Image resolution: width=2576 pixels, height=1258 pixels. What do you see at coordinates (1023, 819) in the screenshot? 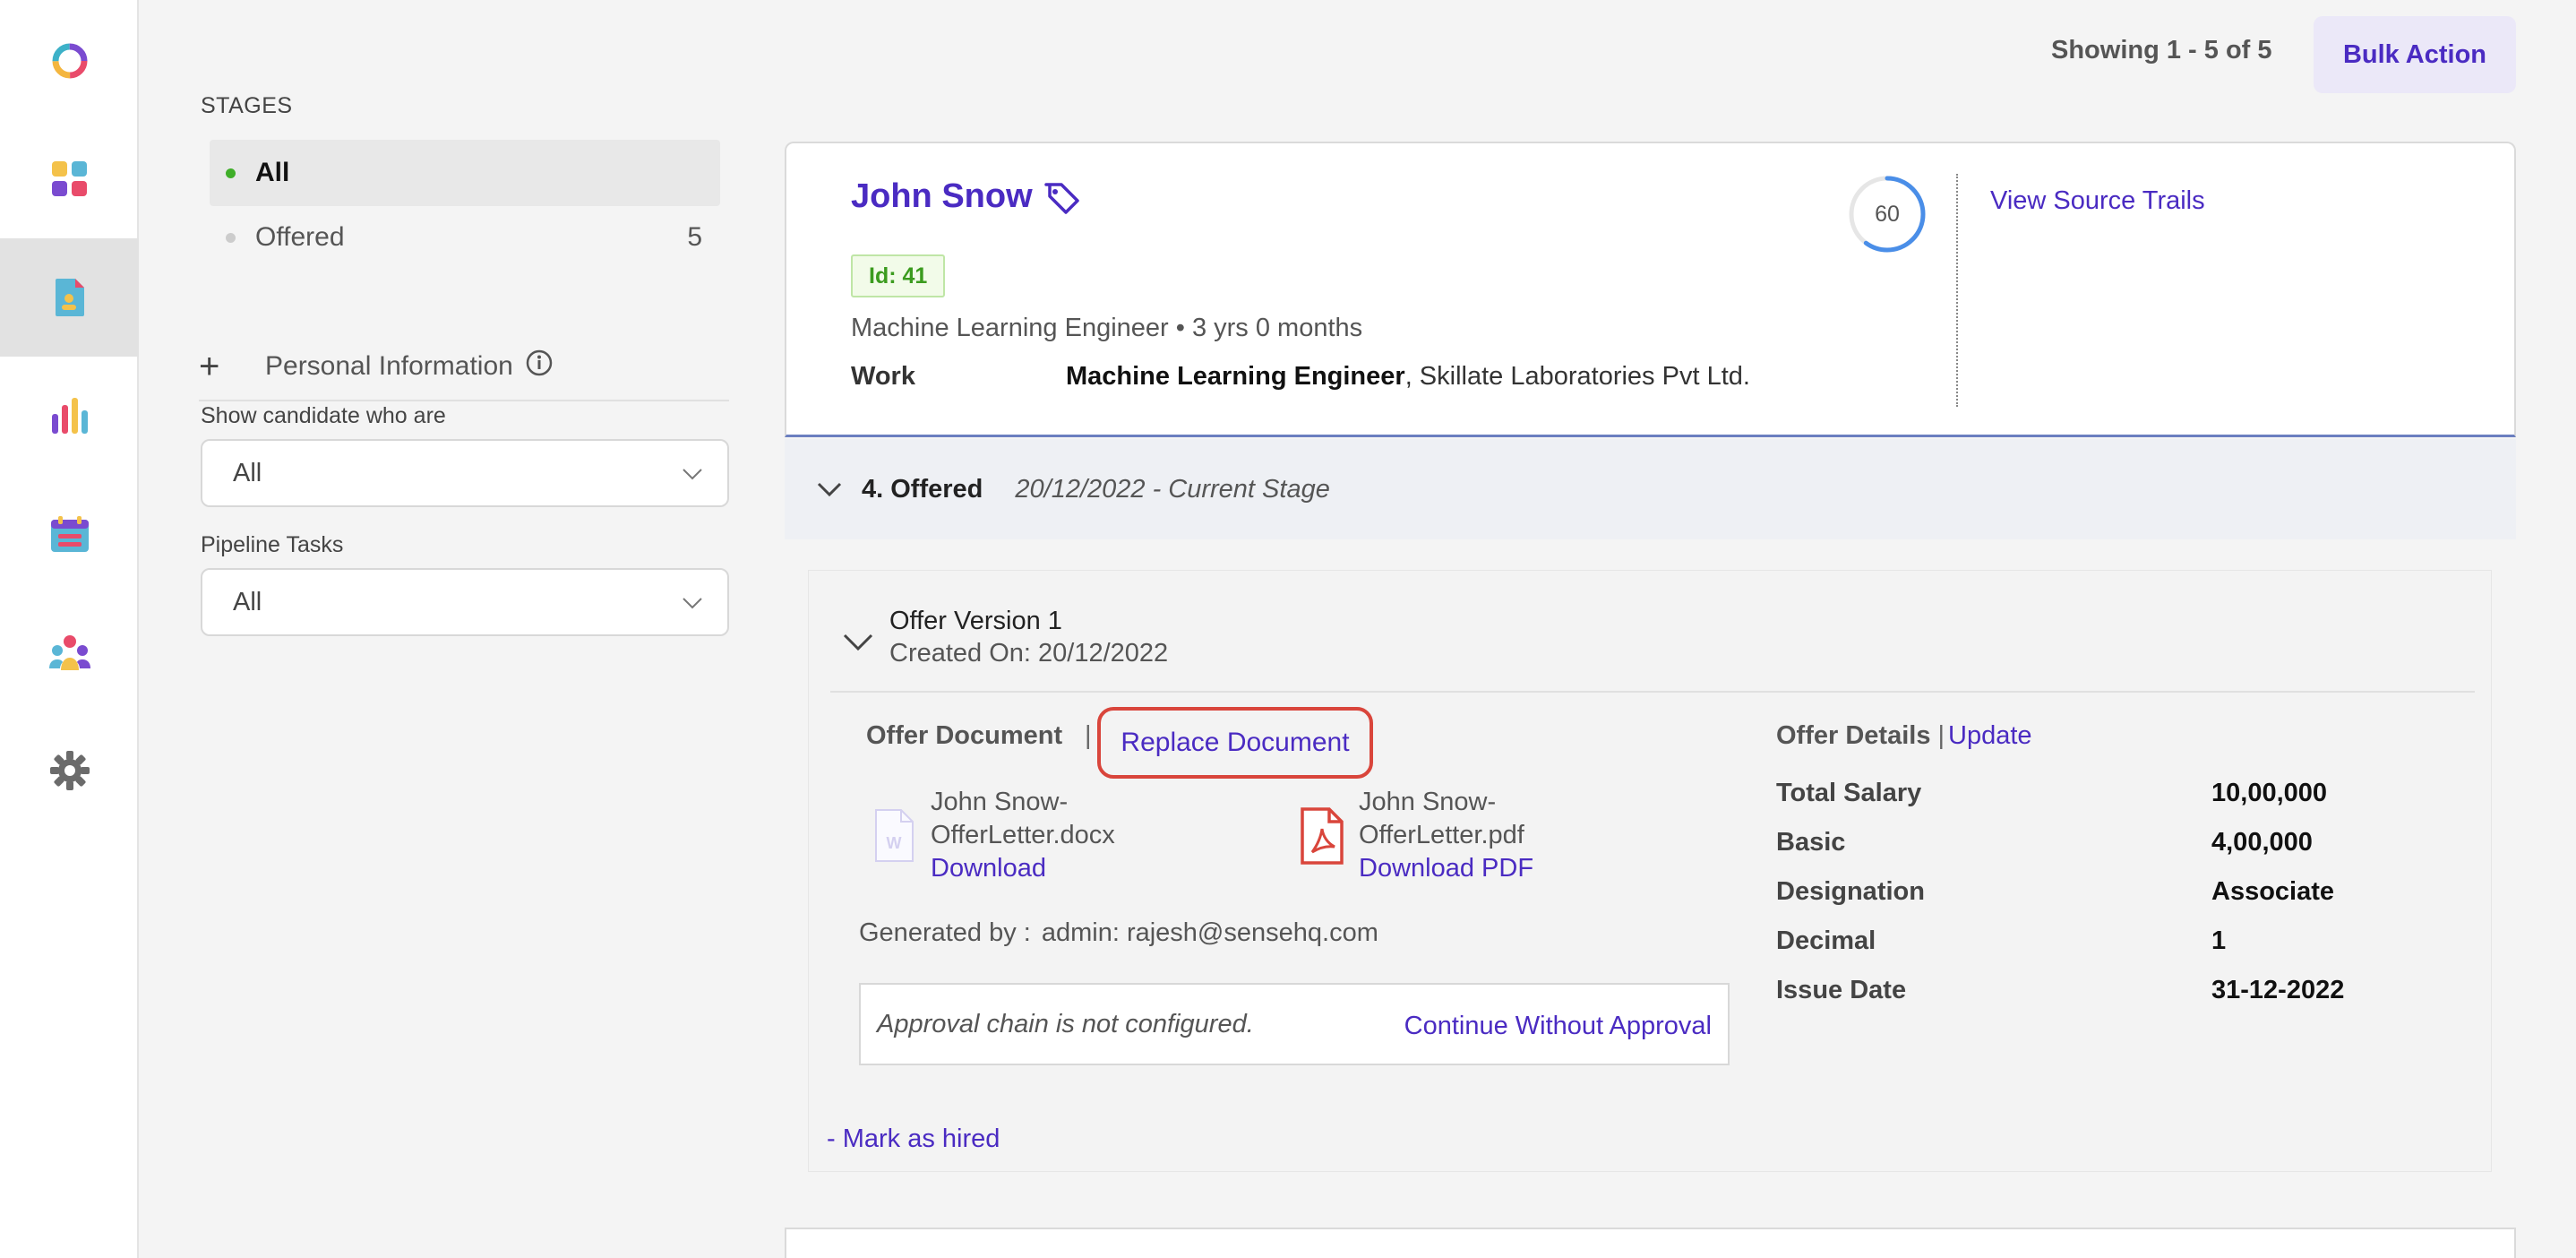
I see `docx-file-name: John Snow- OfferLetter.docx` at bounding box center [1023, 819].